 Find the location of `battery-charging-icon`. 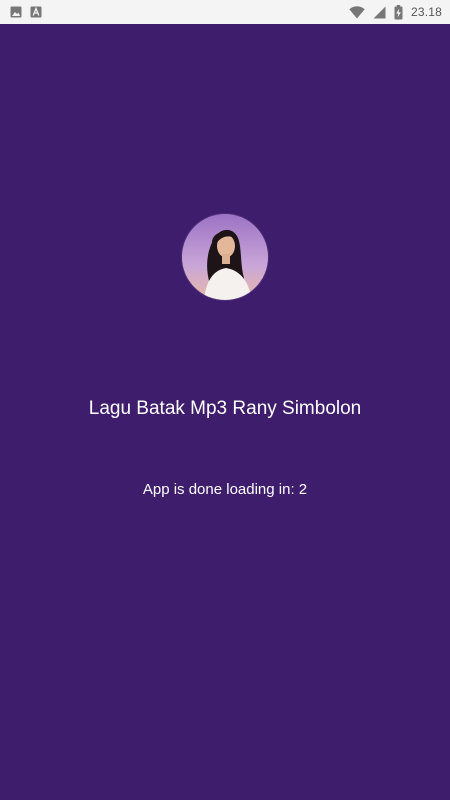

battery-charging-icon is located at coordinates (398, 12).